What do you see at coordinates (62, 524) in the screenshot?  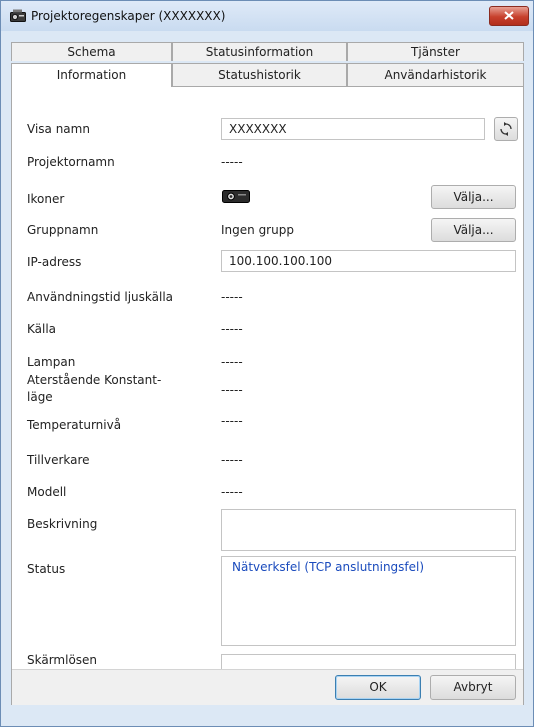 I see `description-label: Beskrivning` at bounding box center [62, 524].